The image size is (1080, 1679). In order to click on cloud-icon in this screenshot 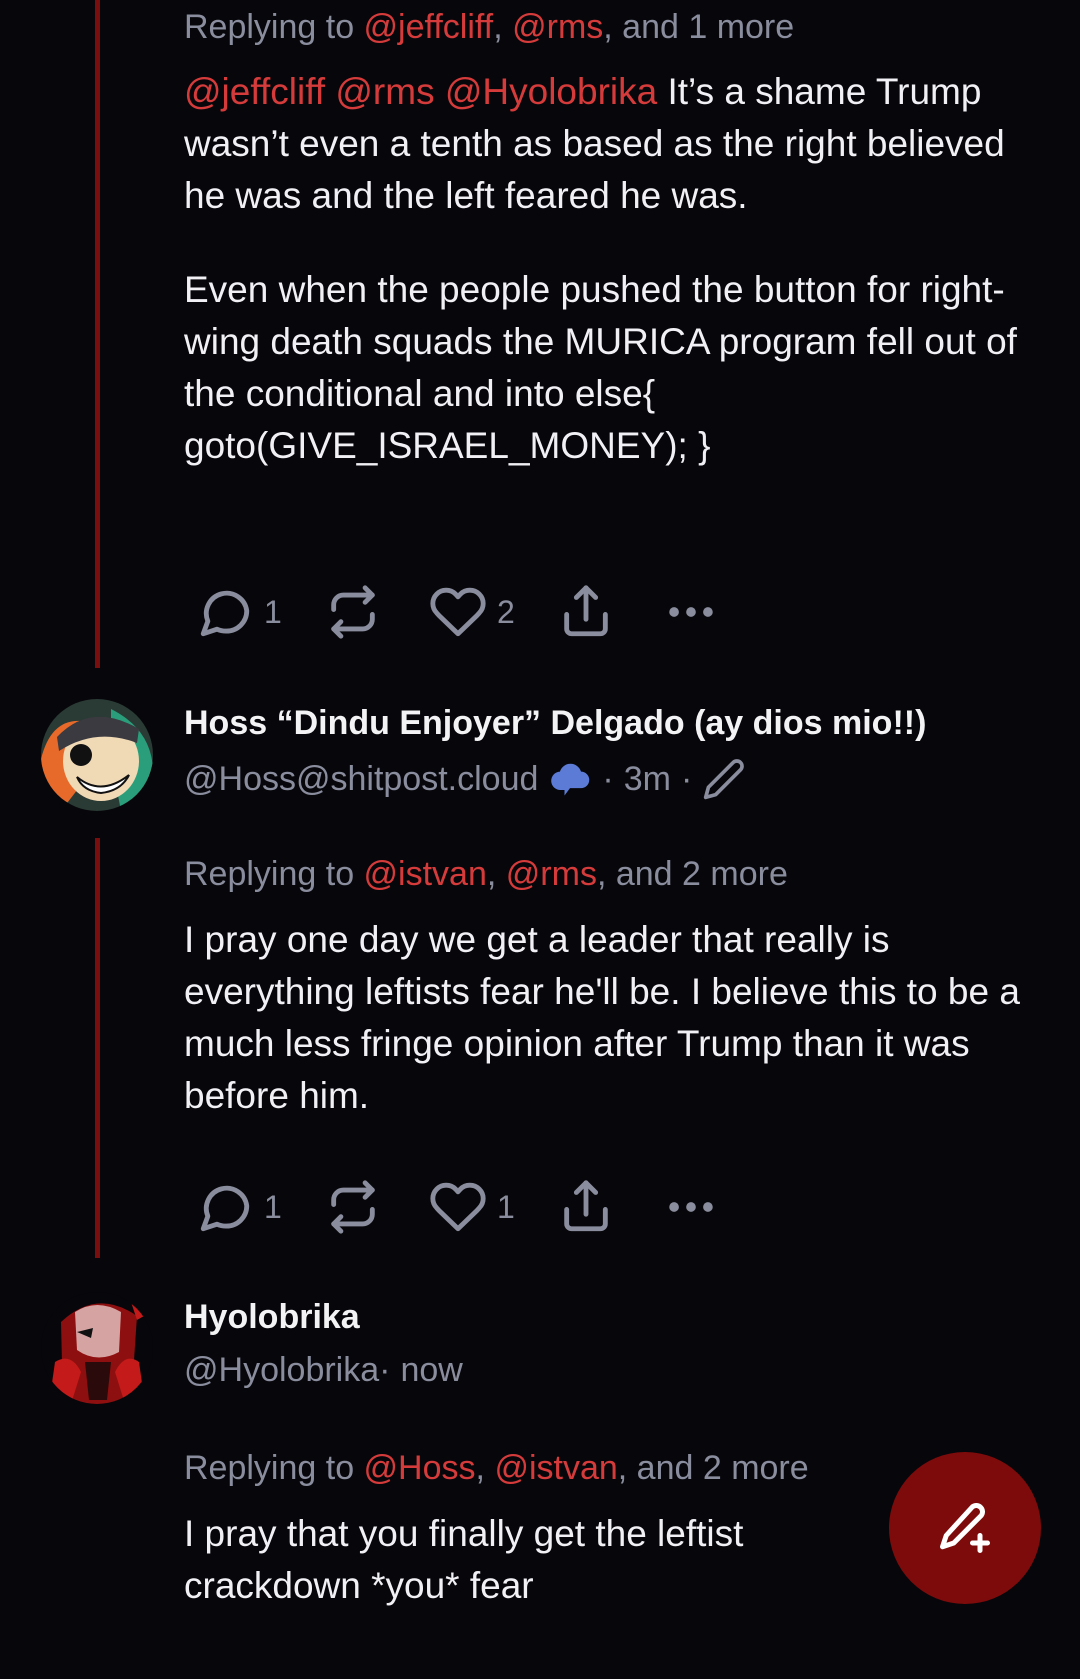, I will do `click(570, 779)`.